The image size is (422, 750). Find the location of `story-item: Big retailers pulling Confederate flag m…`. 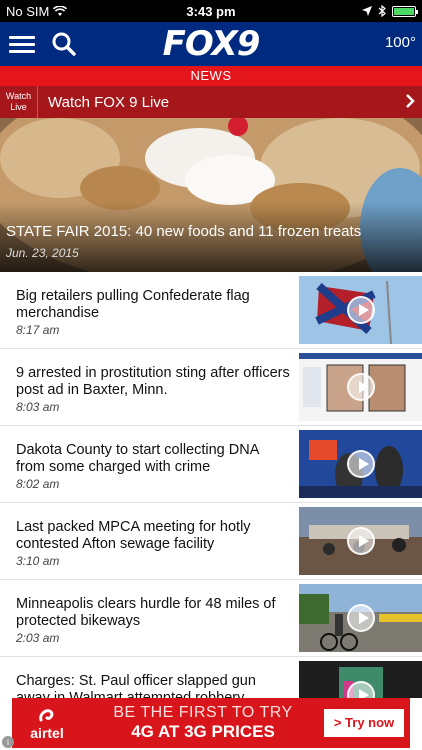

story-item: Big retailers pulling Confederate flag m… is located at coordinates (211, 310).